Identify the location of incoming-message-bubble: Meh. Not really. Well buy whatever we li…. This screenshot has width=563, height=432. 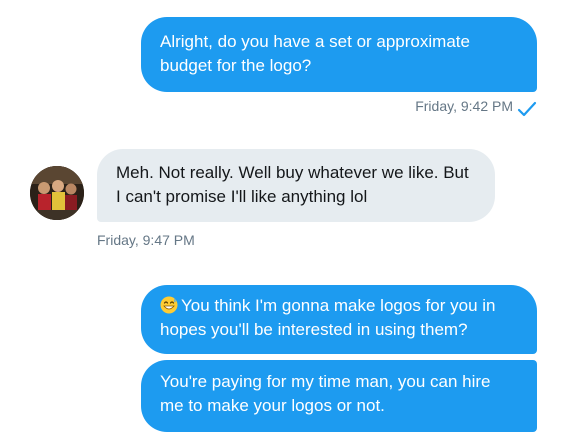
(296, 185).